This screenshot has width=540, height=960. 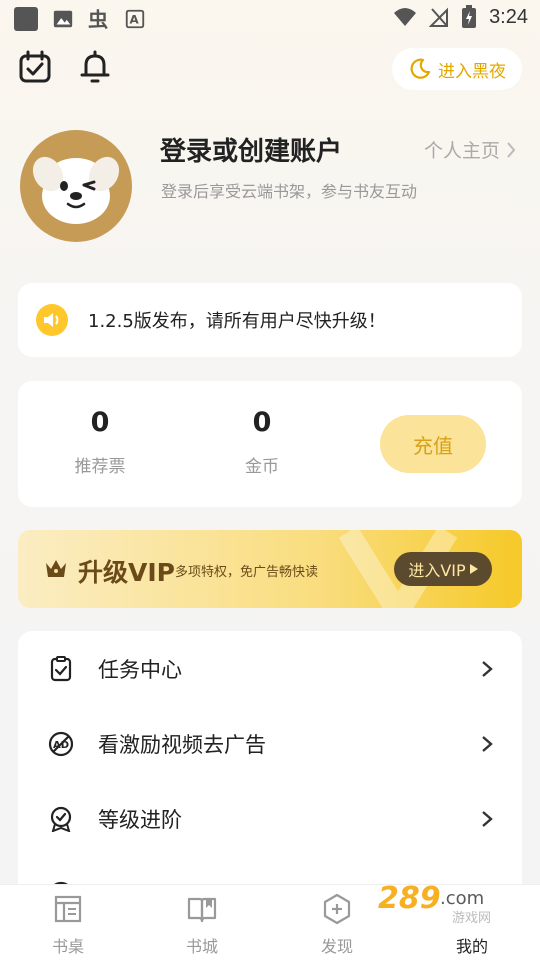 I want to click on task-icon, so click(x=61, y=668).